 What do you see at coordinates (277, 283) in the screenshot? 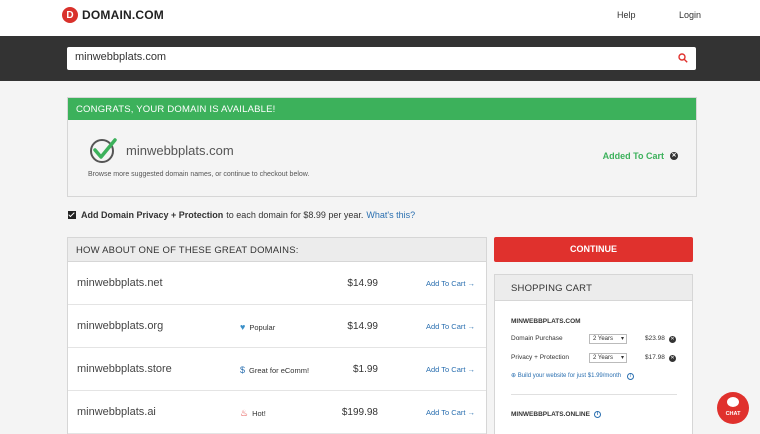
I see `suggestion-row: minwebbplats.net $14.99 Add To Cart →` at bounding box center [277, 283].